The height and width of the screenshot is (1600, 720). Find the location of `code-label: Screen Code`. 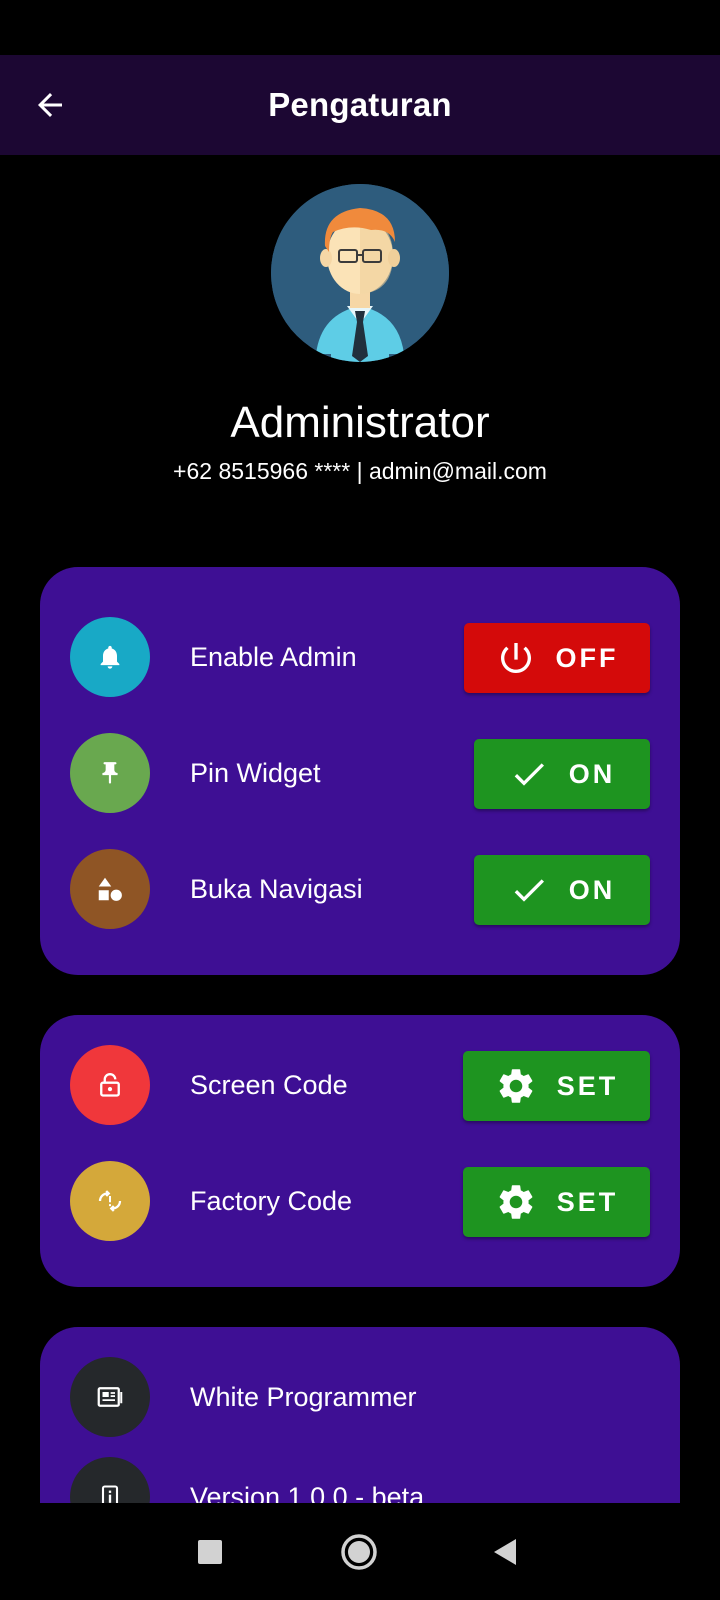

code-label: Screen Code is located at coordinates (269, 1085).